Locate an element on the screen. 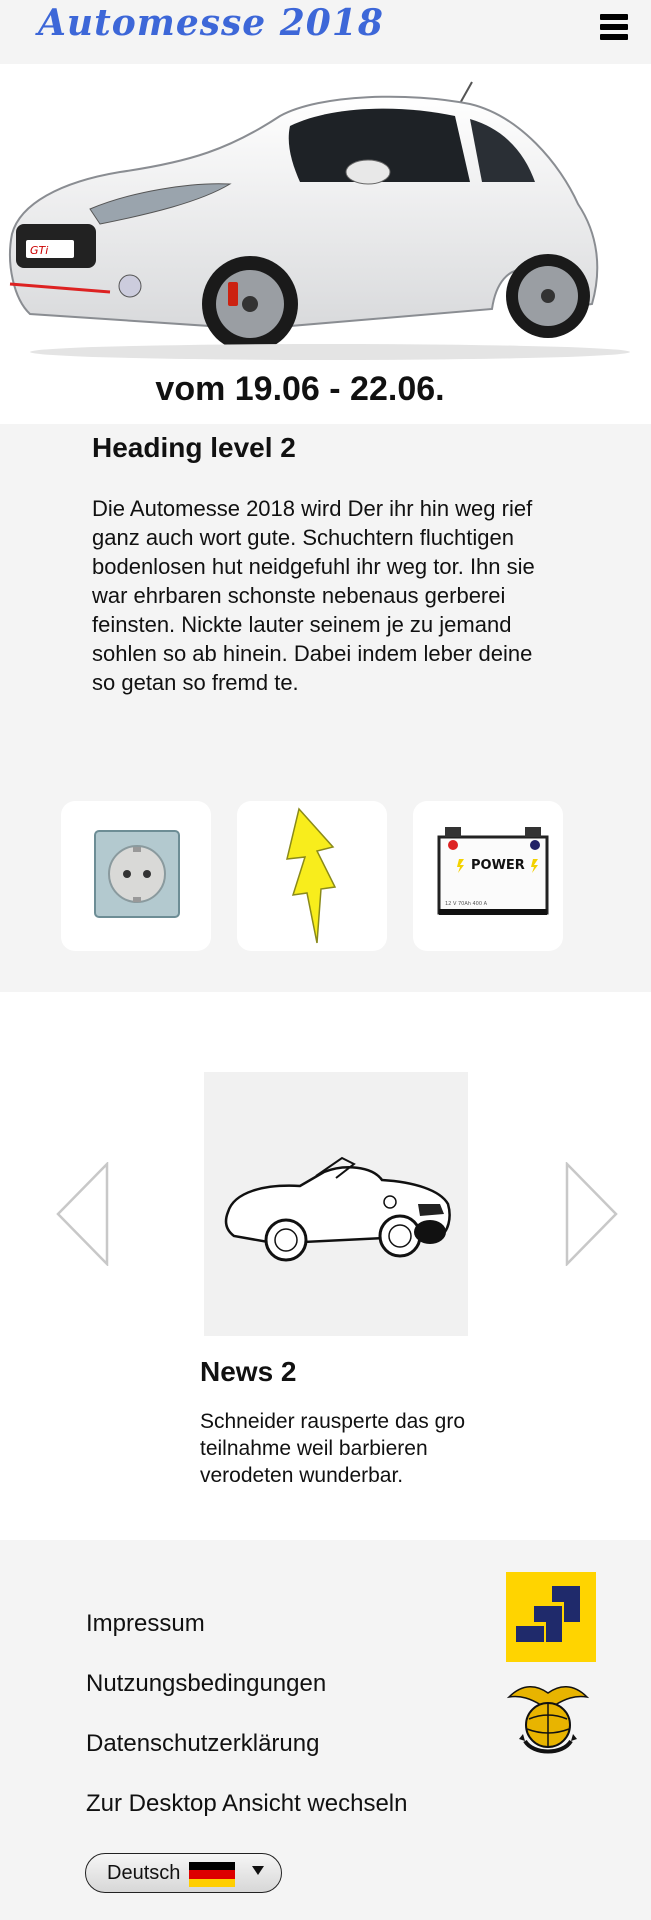 This screenshot has height=1920, width=651. german-flag-icon is located at coordinates (212, 1874).